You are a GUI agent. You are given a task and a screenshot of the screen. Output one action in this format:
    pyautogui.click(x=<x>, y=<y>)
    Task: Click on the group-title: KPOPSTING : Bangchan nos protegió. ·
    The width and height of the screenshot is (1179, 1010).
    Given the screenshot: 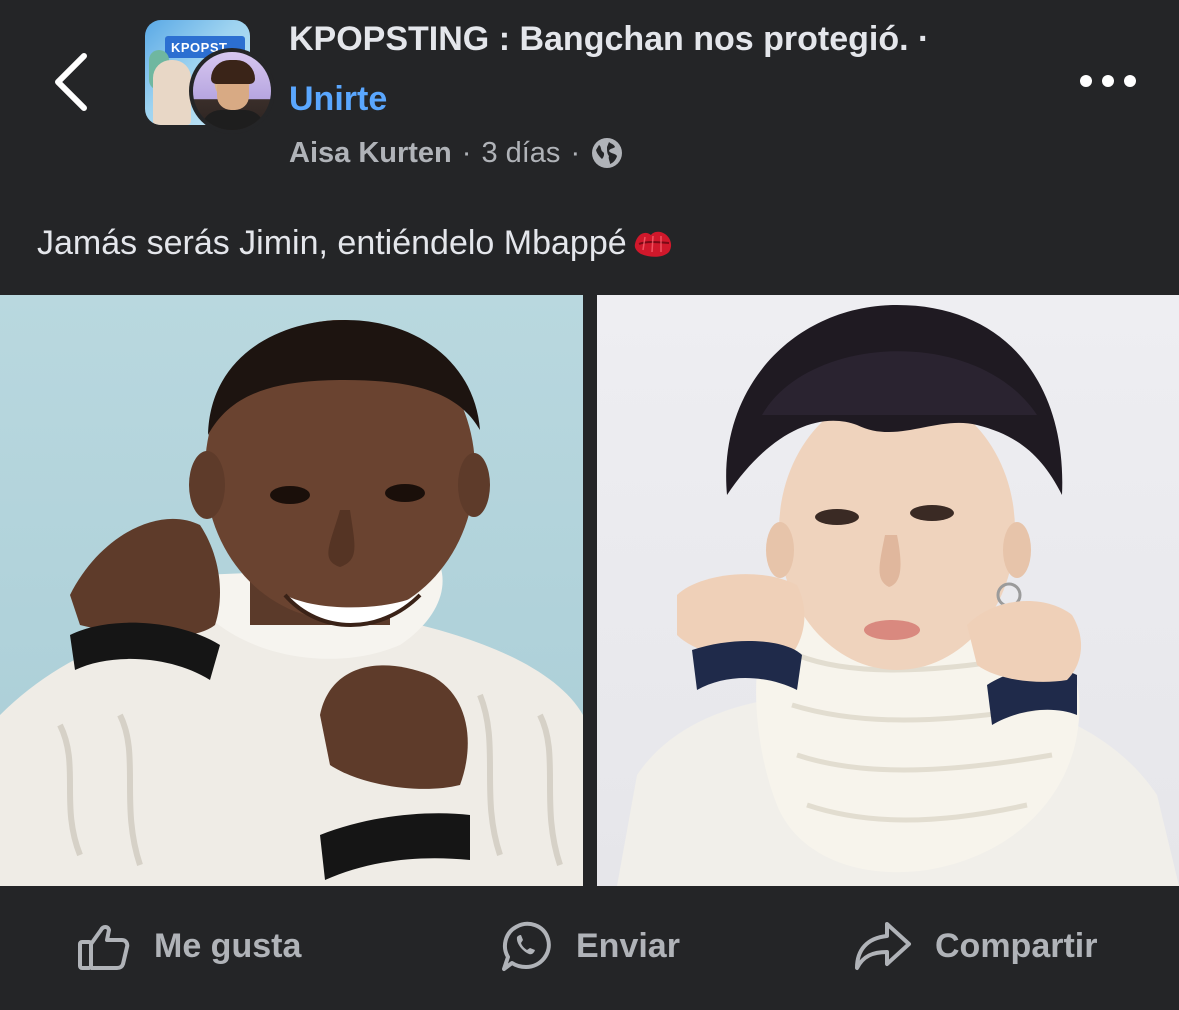 What is the action you would take?
    pyautogui.click(x=609, y=39)
    